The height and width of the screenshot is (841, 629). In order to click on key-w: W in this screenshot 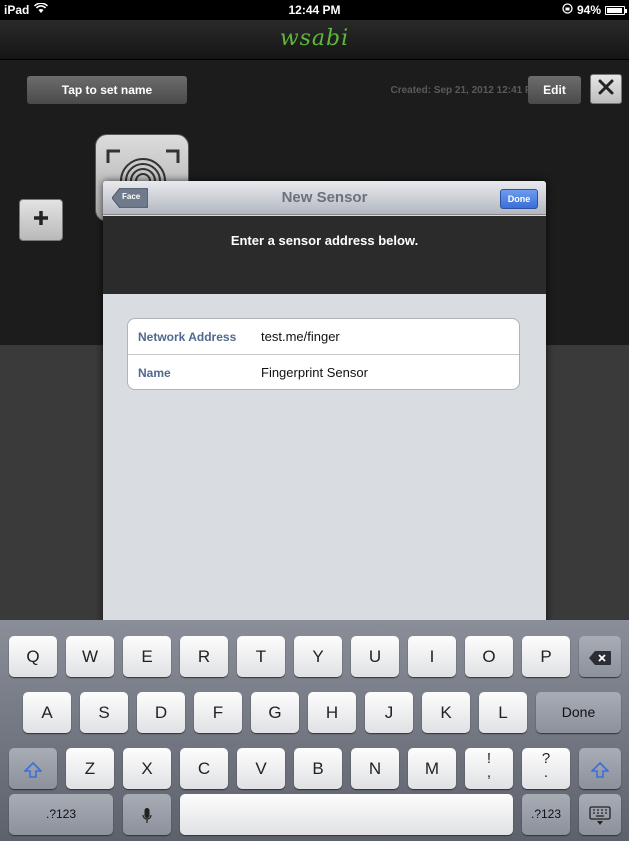, I will do `click(90, 656)`.